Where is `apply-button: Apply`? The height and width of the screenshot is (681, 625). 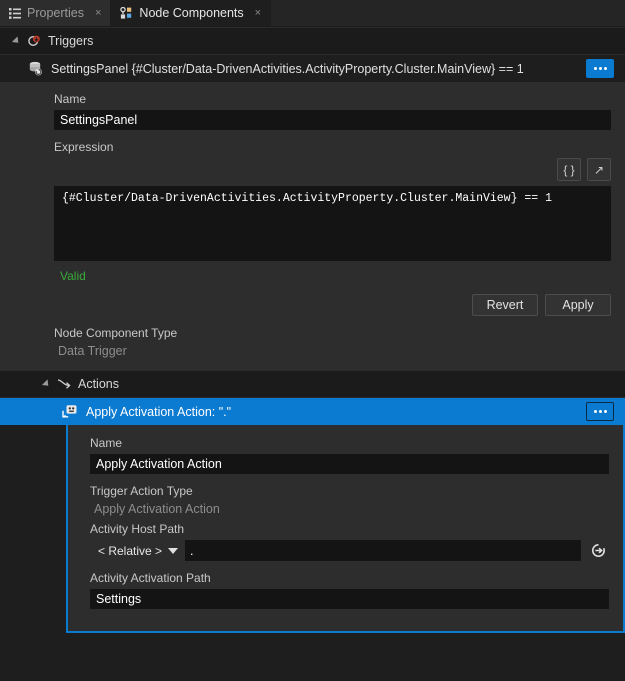
apply-button: Apply is located at coordinates (578, 305).